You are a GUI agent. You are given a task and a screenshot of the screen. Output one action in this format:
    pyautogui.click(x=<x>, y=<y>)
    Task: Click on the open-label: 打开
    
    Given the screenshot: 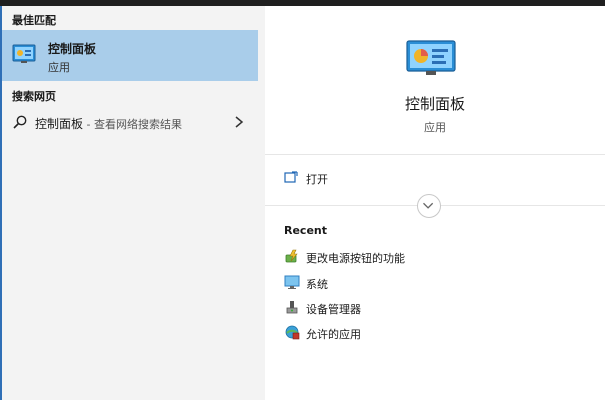 What is the action you would take?
    pyautogui.click(x=317, y=179)
    